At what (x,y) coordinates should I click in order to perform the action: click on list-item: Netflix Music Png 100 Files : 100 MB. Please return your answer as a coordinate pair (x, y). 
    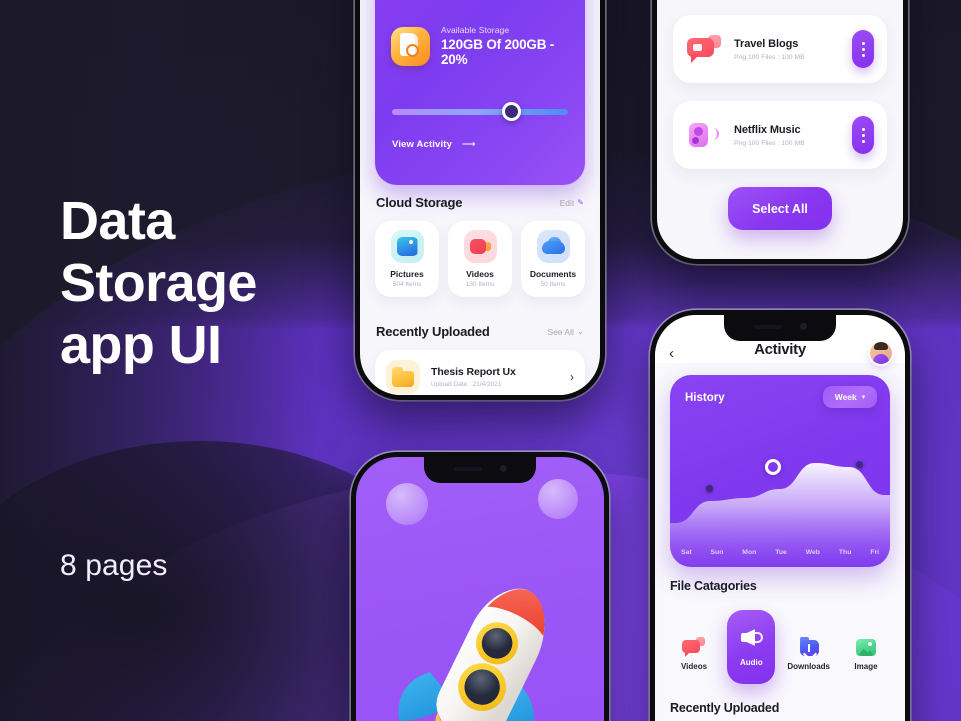
    Looking at the image, I should click on (780, 135).